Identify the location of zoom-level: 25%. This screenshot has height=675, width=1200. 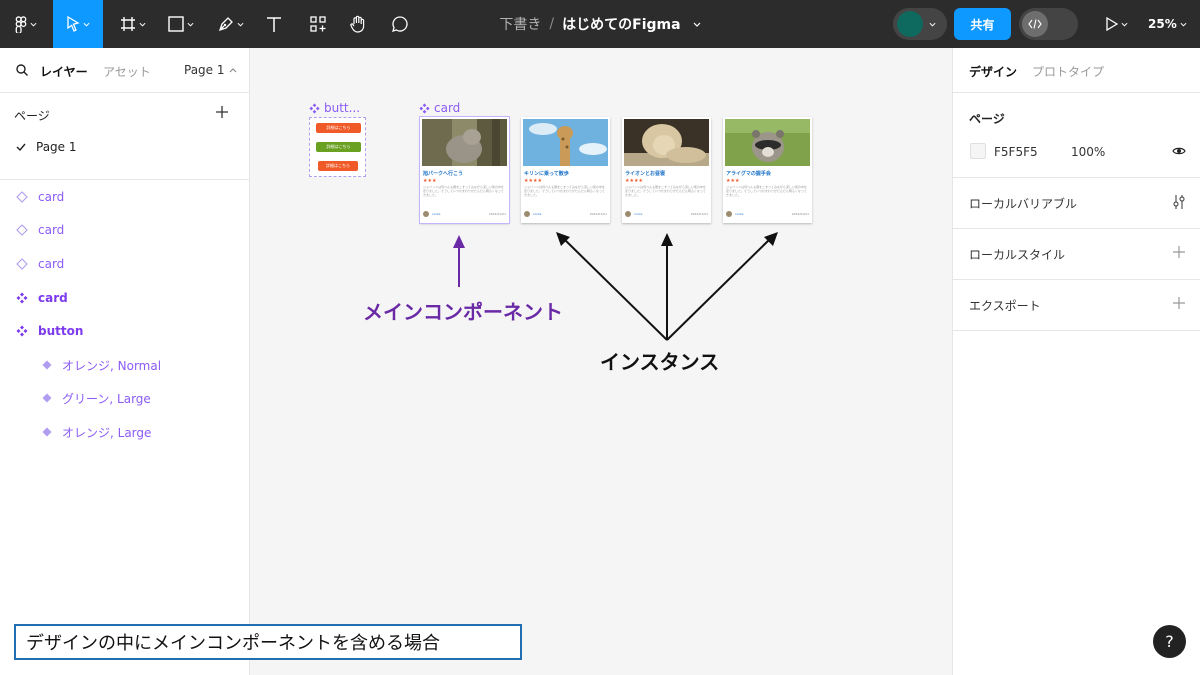
(1162, 24).